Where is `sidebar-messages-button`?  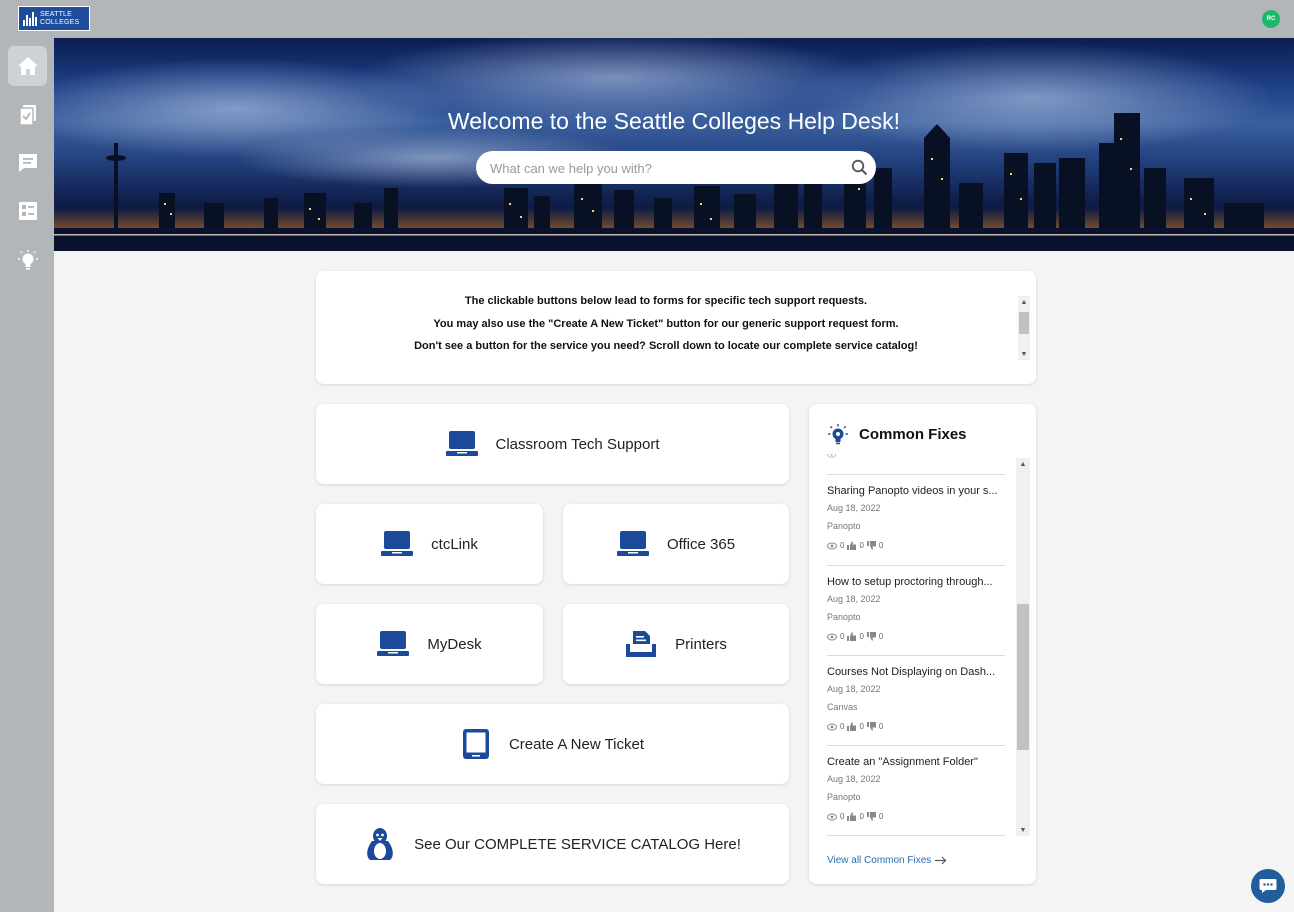 sidebar-messages-button is located at coordinates (27, 163).